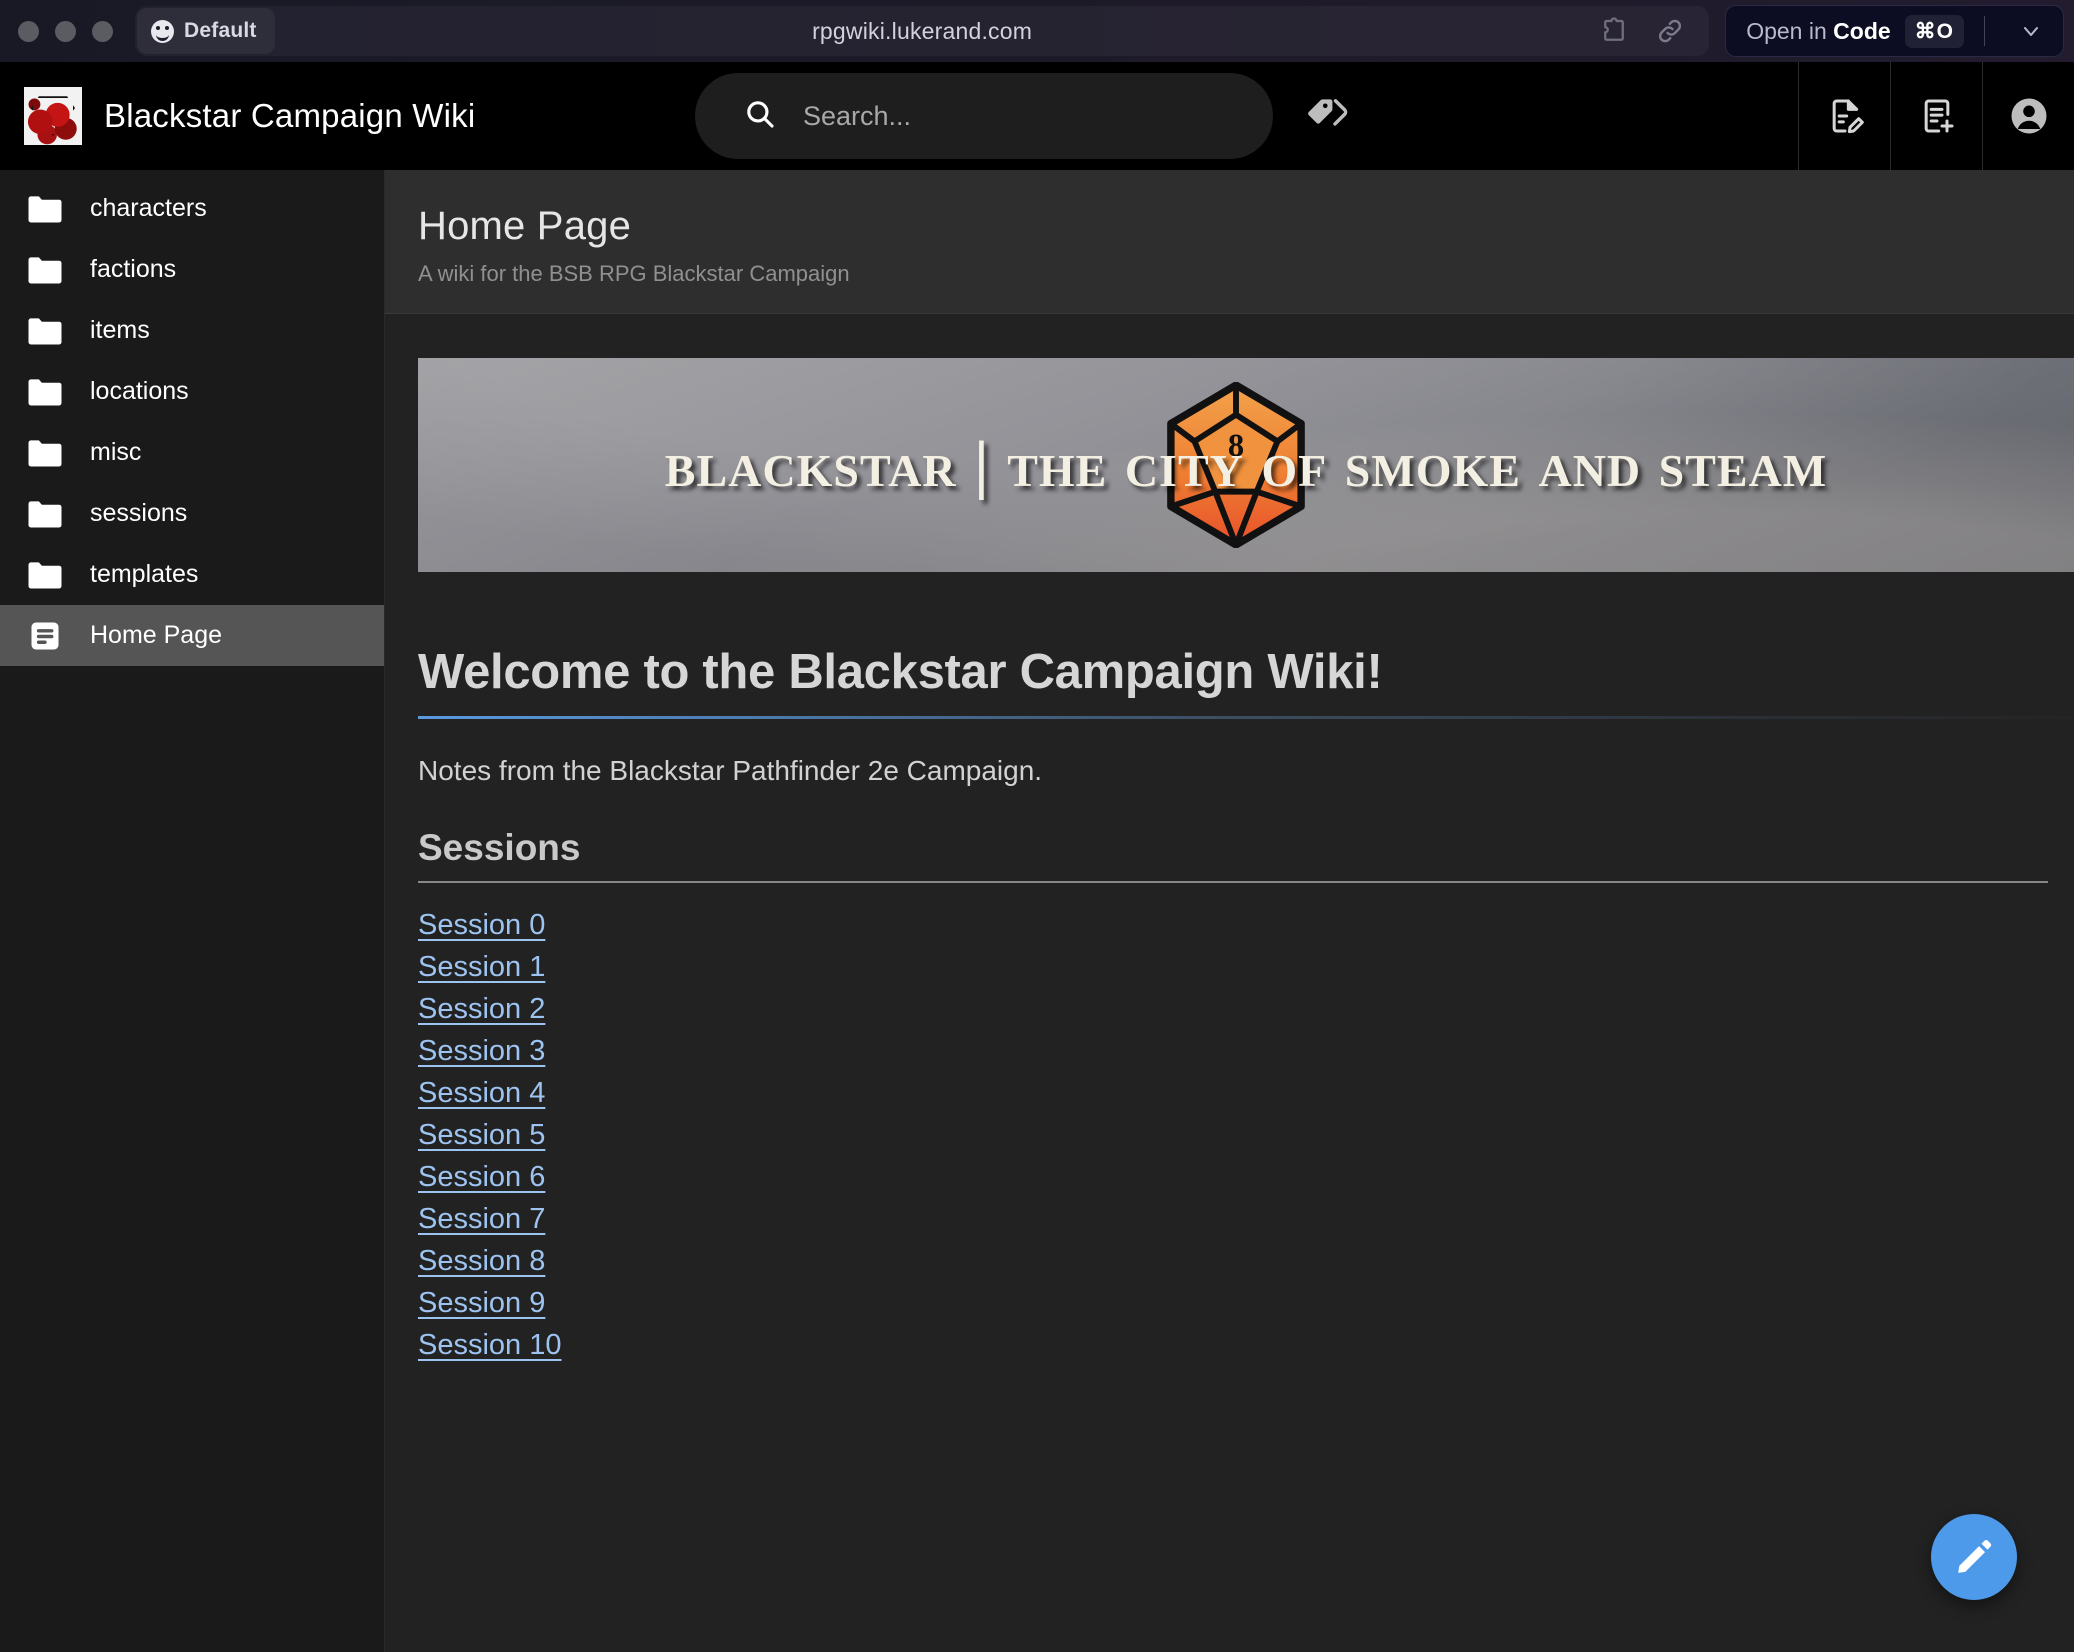  I want to click on session-link: Session 7, so click(481, 1219).